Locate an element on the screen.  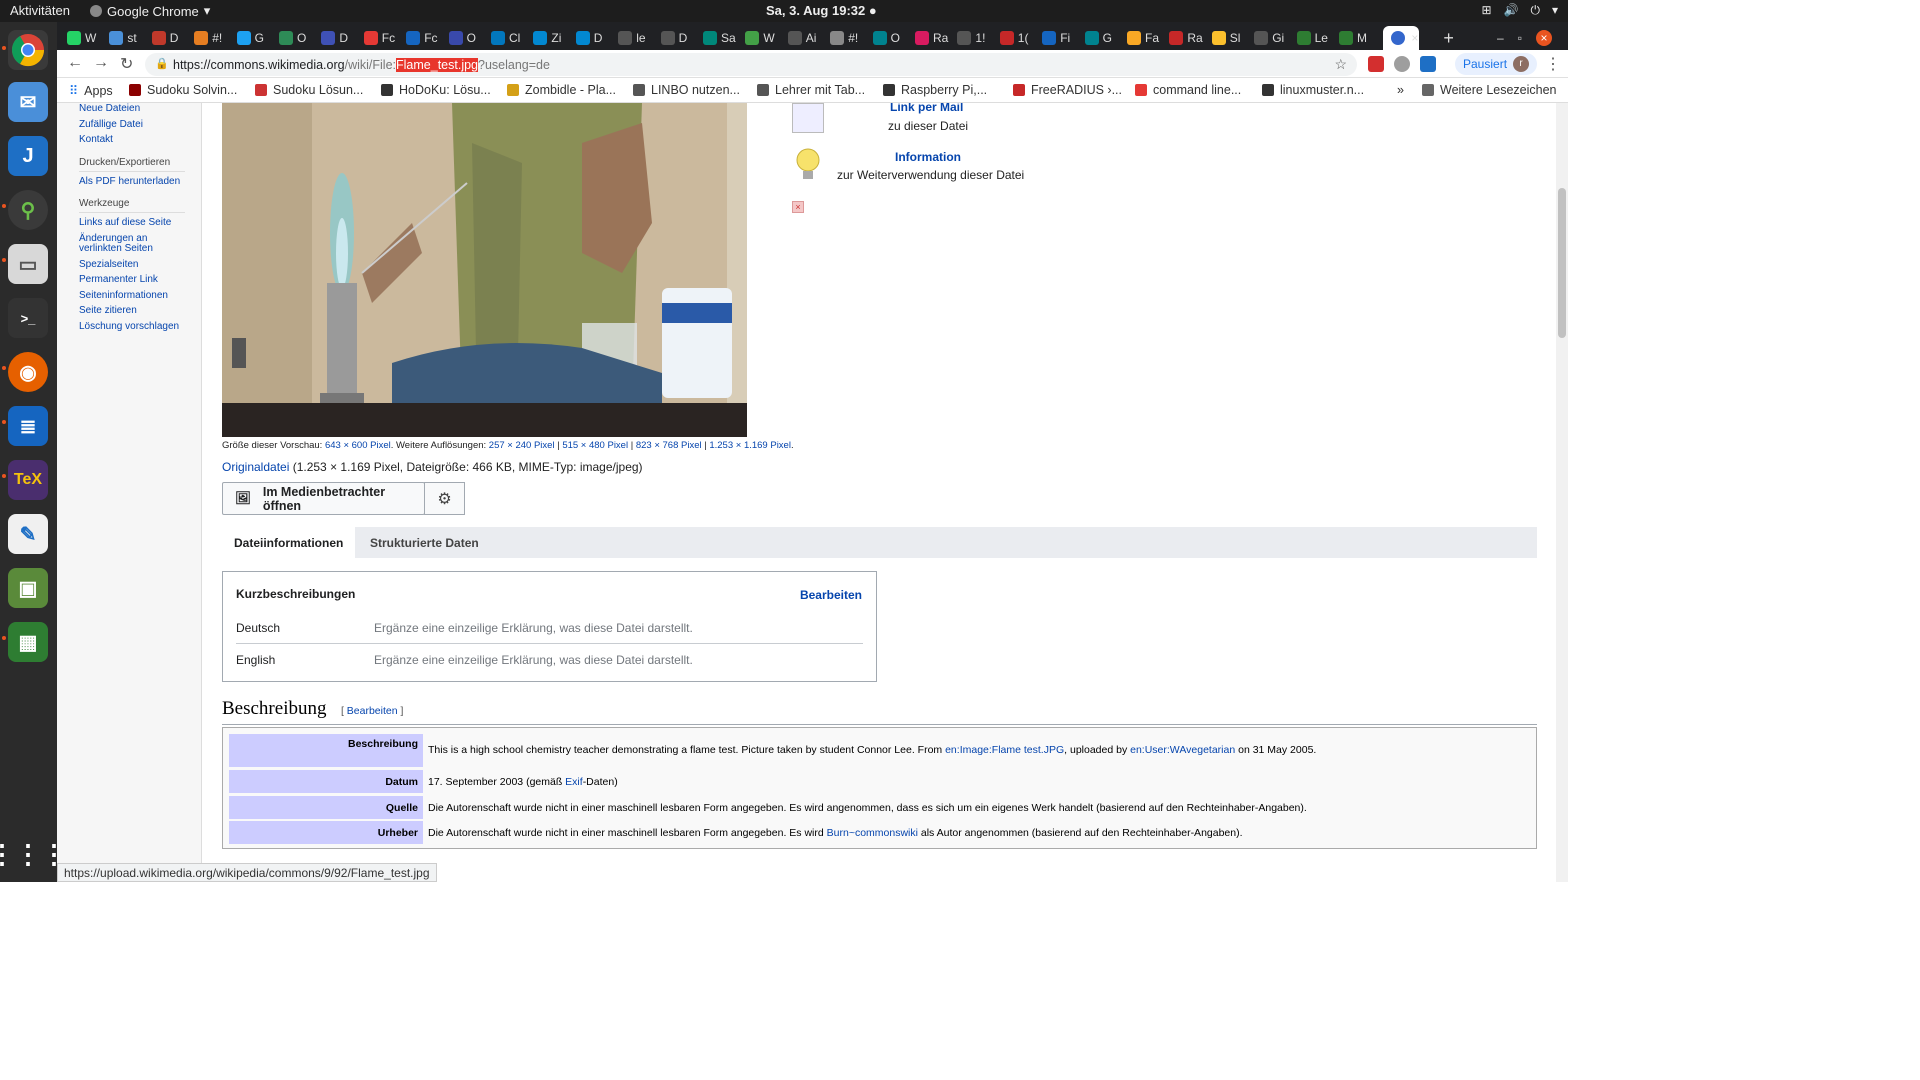
browser-tab: 1! is located at coordinates (971, 38).